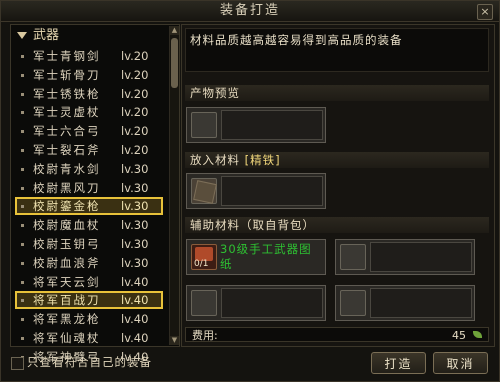  I want to click on list-item: 校尉魔血杖 lv.30, so click(89, 225).